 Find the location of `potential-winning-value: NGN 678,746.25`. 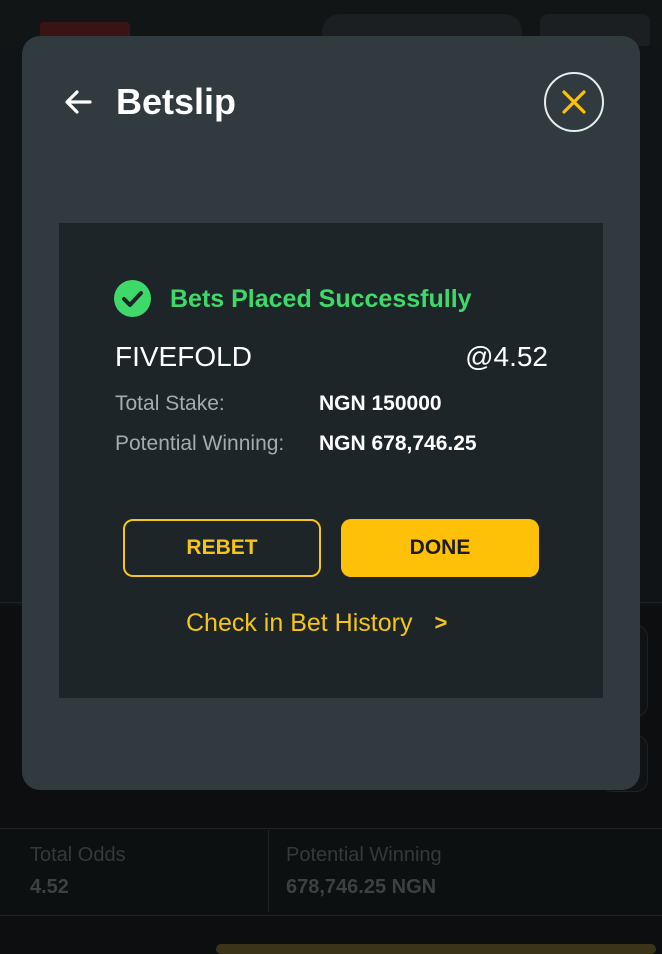

potential-winning-value: NGN 678,746.25 is located at coordinates (398, 443).